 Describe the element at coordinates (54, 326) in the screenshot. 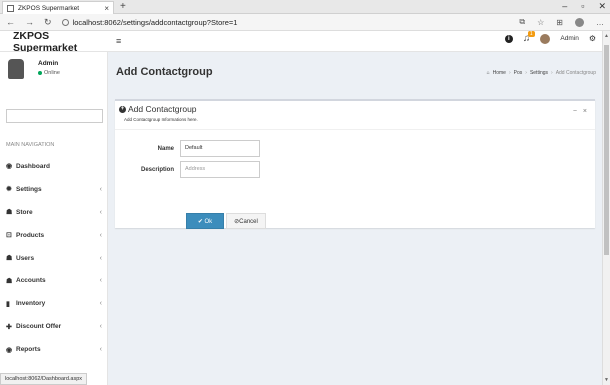

I see `sidebar-item-discount-offer: ✚ Discount Offer ‹` at that location.